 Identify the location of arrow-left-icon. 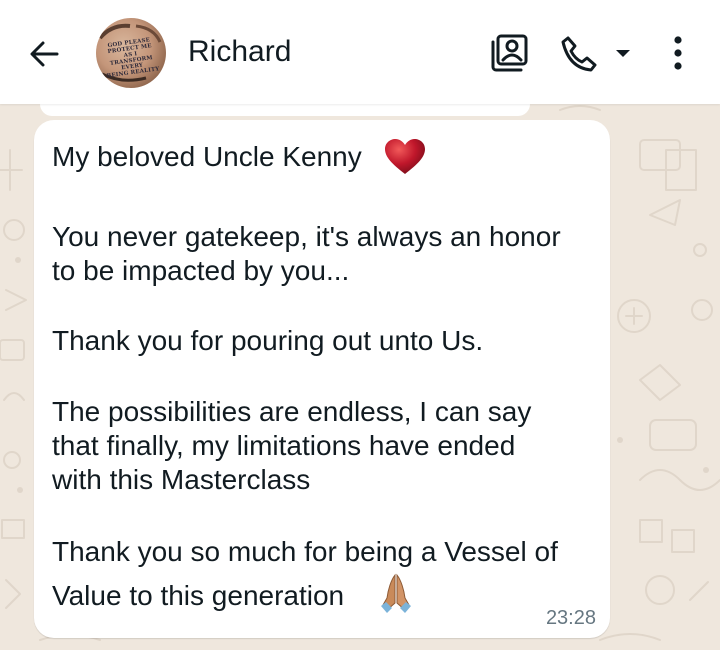
(44, 54).